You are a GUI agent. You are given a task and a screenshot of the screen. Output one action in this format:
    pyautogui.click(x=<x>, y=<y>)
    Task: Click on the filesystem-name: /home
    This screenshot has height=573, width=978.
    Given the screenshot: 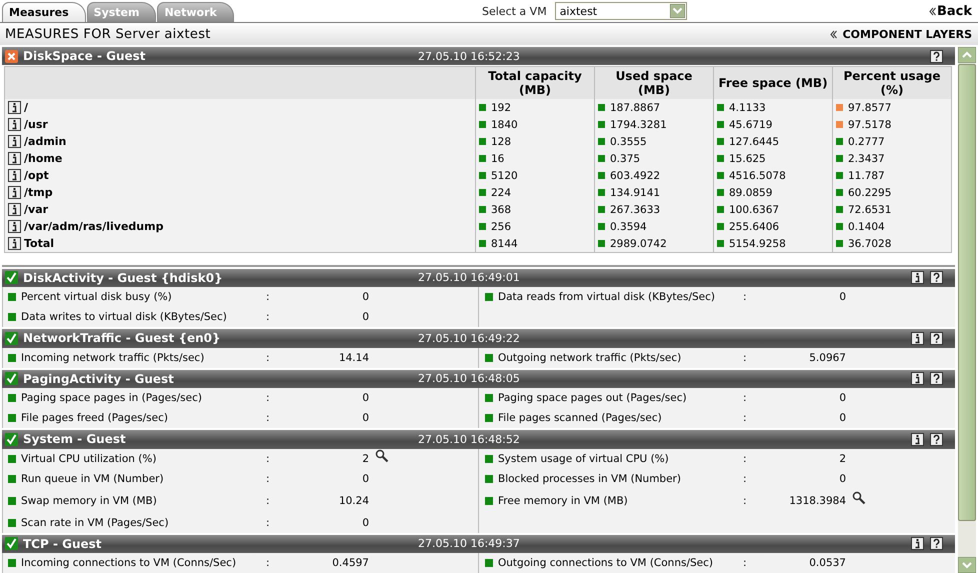 What is the action you would take?
    pyautogui.click(x=43, y=159)
    